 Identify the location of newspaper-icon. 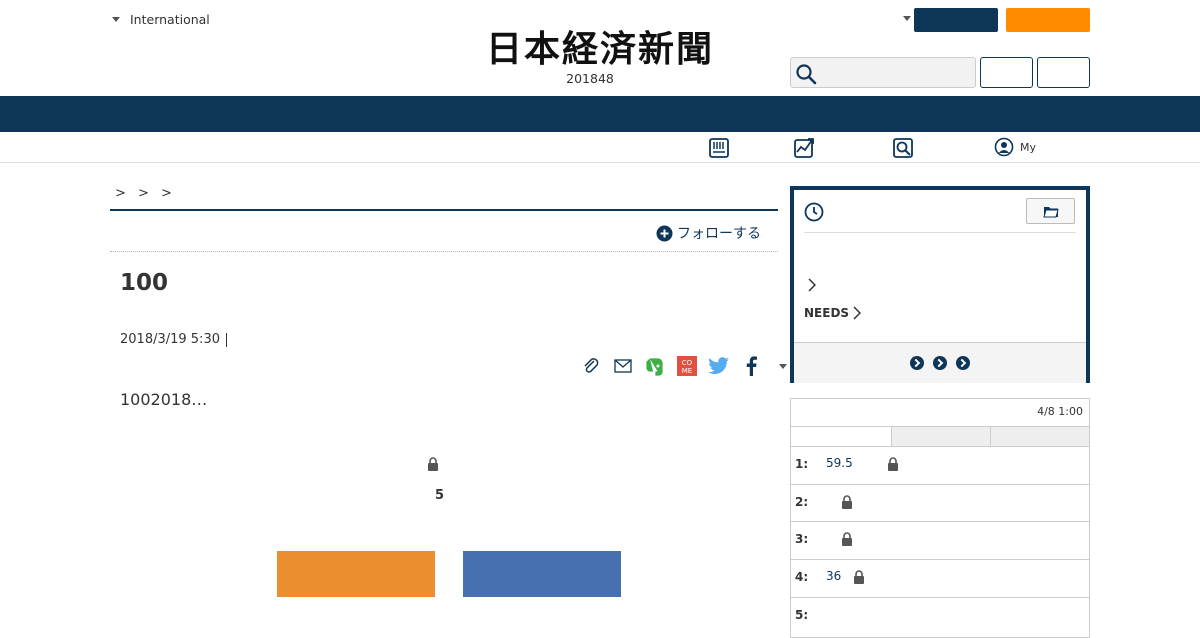
(719, 150).